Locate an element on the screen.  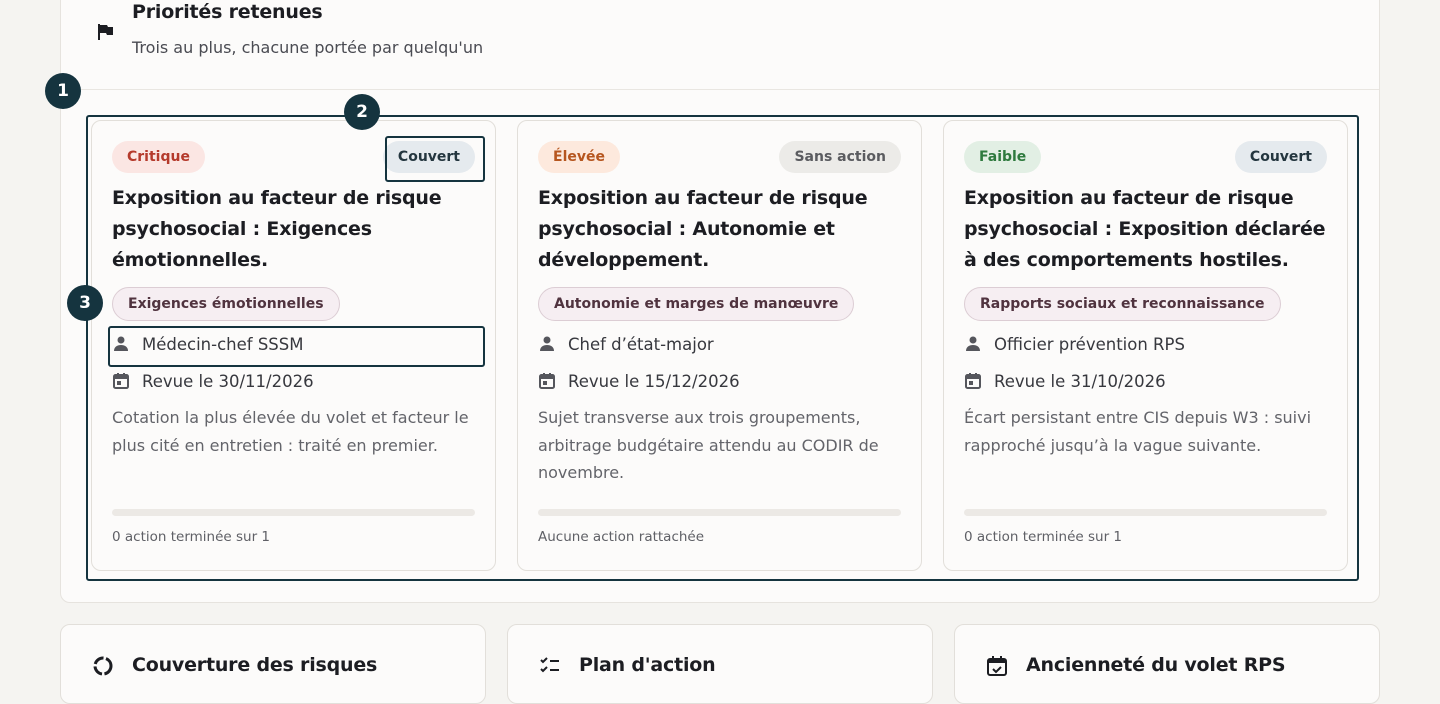
calendar-check-icon is located at coordinates (997, 666).